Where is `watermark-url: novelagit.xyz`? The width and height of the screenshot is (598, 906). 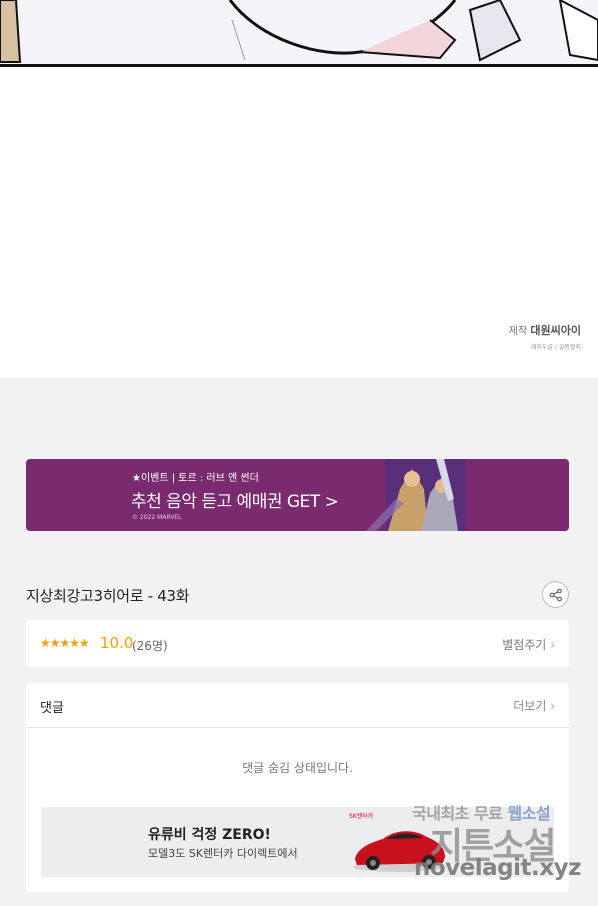
watermark-url: novelagit.xyz is located at coordinates (497, 868).